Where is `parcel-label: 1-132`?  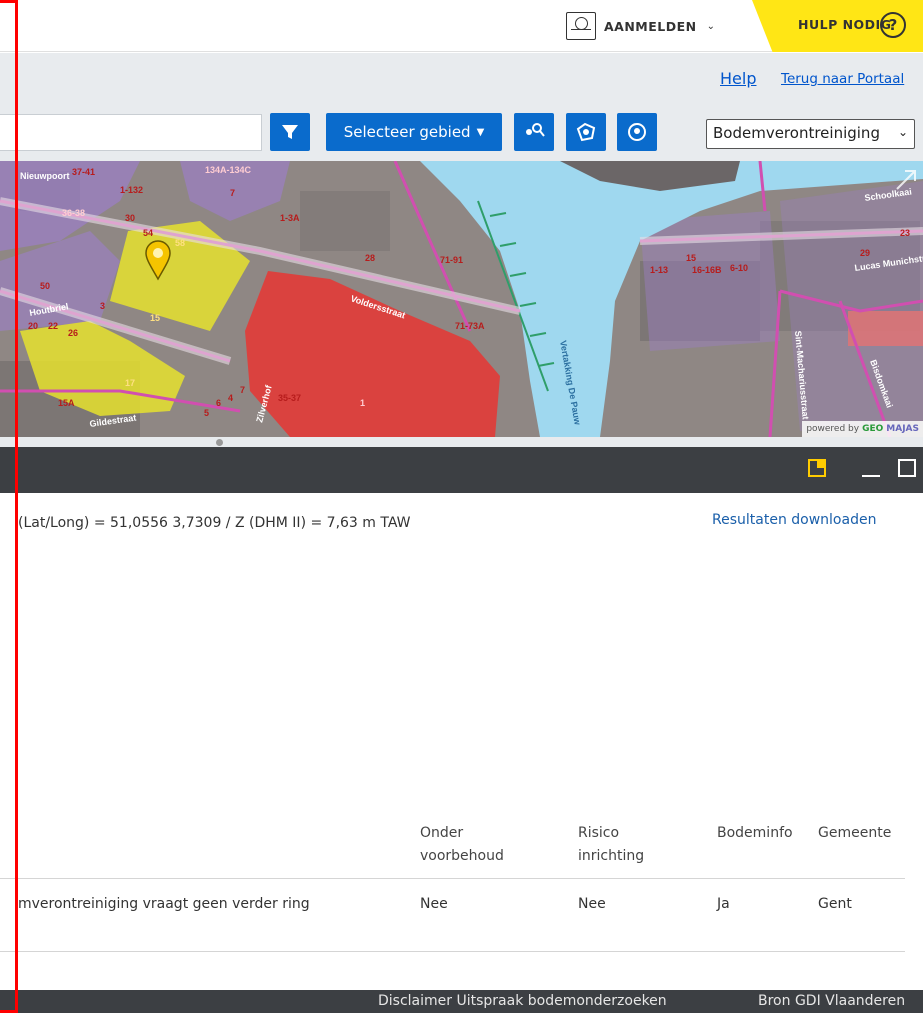 parcel-label: 1-132 is located at coordinates (131, 190).